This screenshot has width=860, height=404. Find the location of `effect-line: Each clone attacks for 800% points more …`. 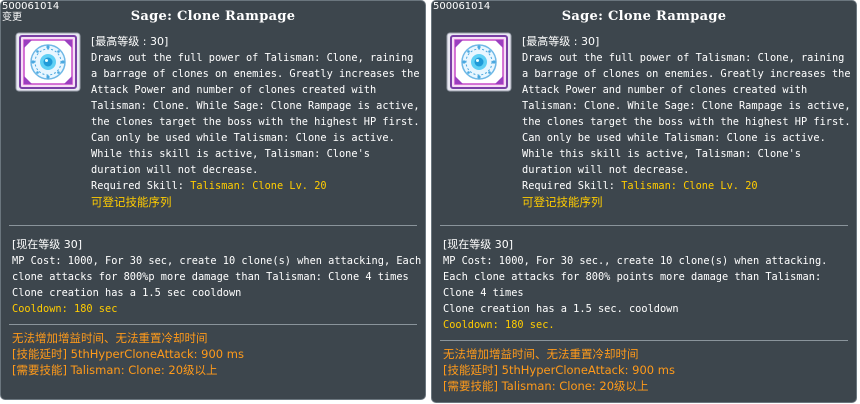

effect-line: Each clone attacks for 800% points more … is located at coordinates (632, 277).